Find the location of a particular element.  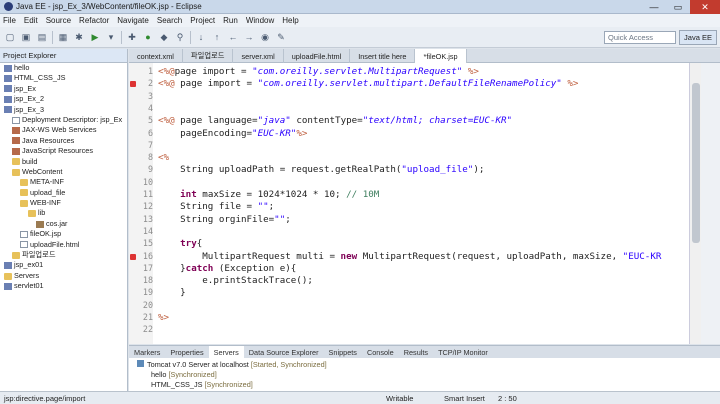

editor-tab: context.xml is located at coordinates (156, 56).